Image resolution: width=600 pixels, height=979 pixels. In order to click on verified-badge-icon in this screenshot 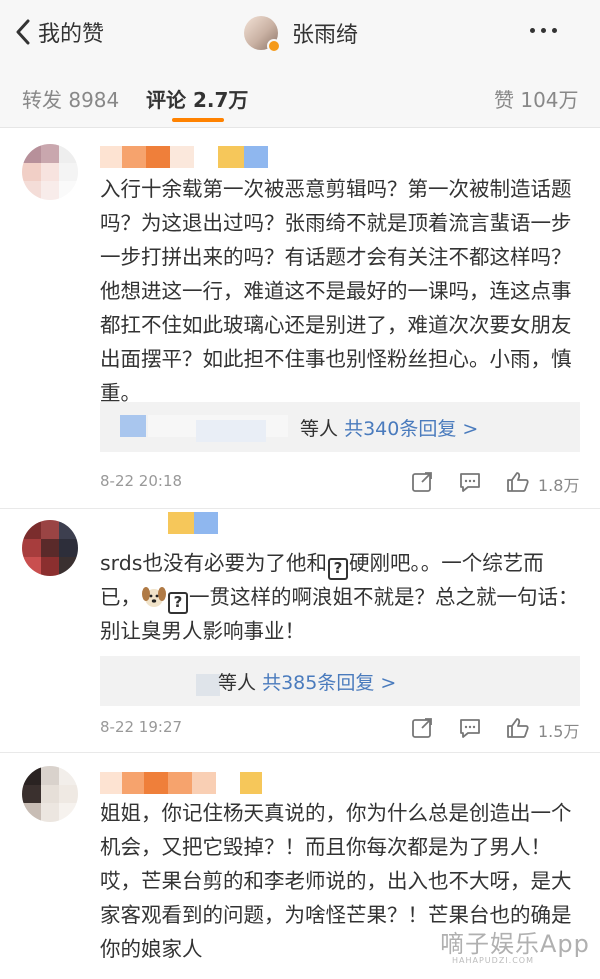, I will do `click(274, 46)`.